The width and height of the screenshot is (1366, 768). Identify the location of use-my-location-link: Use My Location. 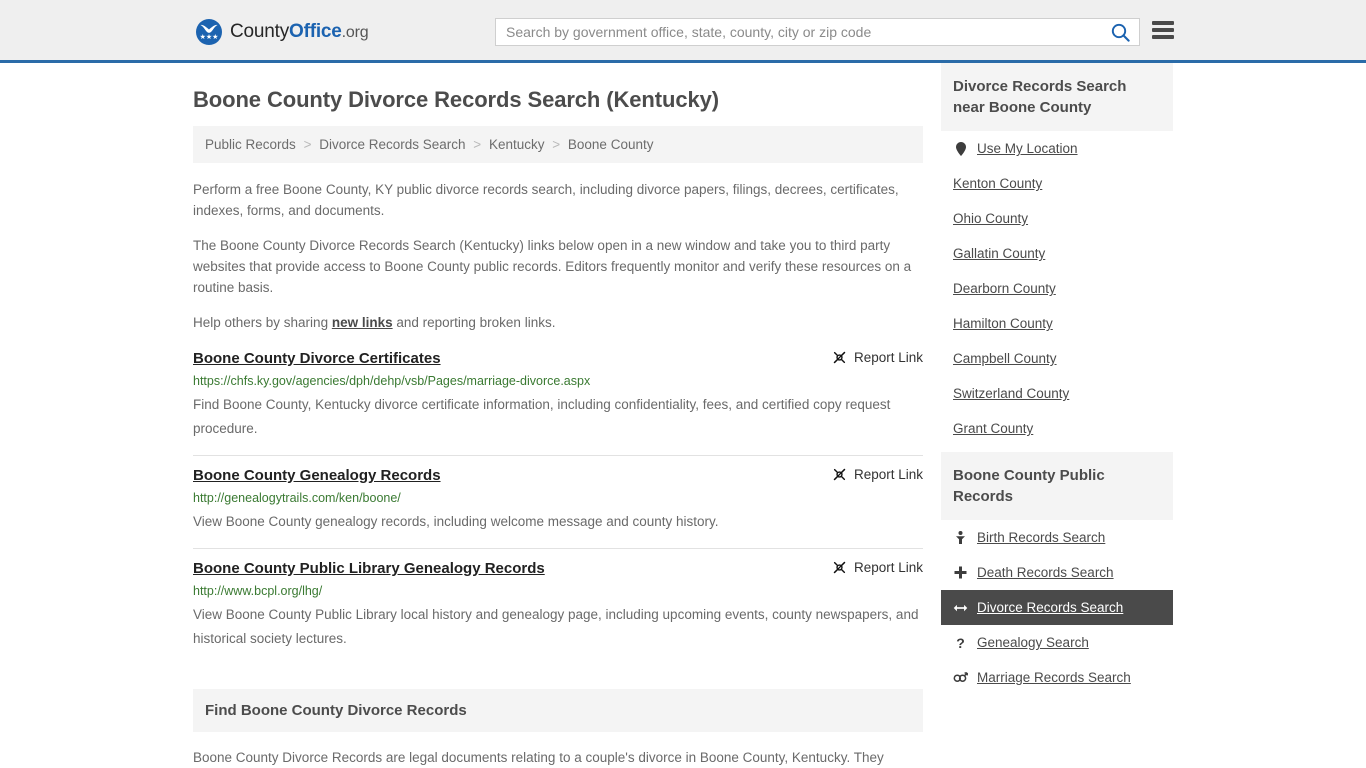
(1057, 148).